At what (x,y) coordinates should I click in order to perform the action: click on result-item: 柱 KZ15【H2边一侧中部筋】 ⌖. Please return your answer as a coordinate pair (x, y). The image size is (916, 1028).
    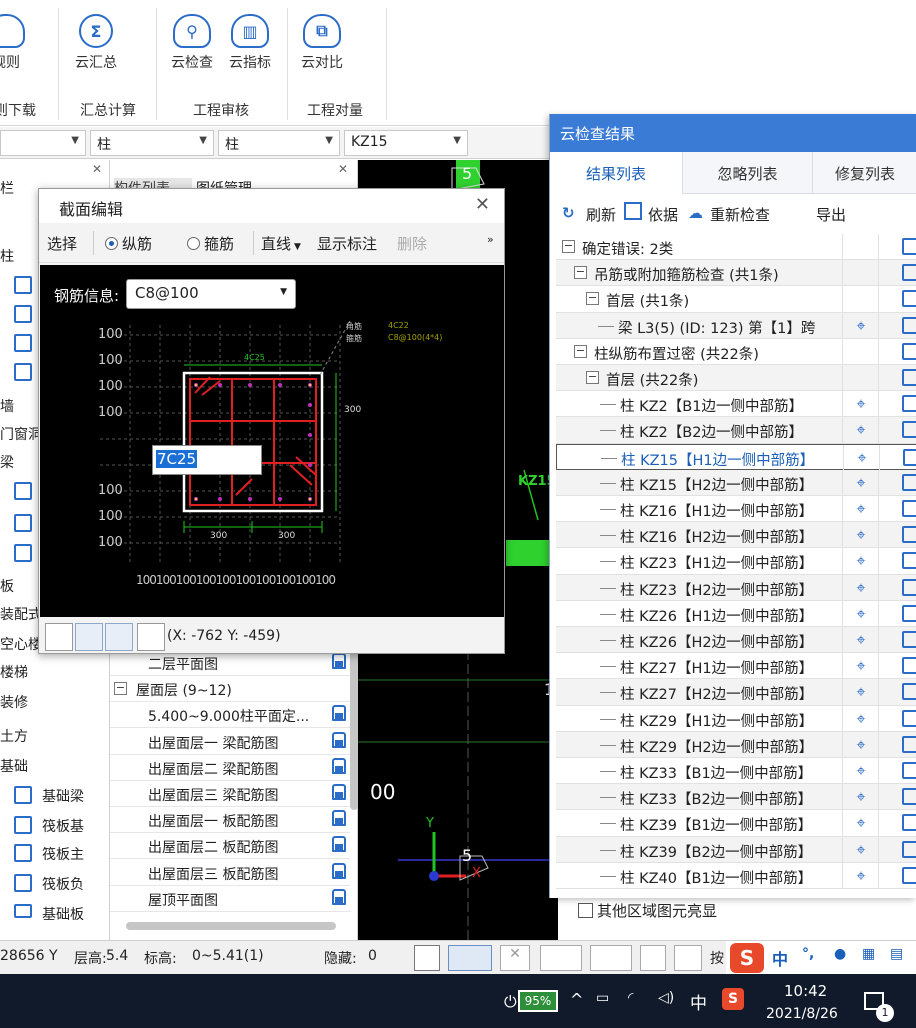
    Looking at the image, I should click on (736, 482).